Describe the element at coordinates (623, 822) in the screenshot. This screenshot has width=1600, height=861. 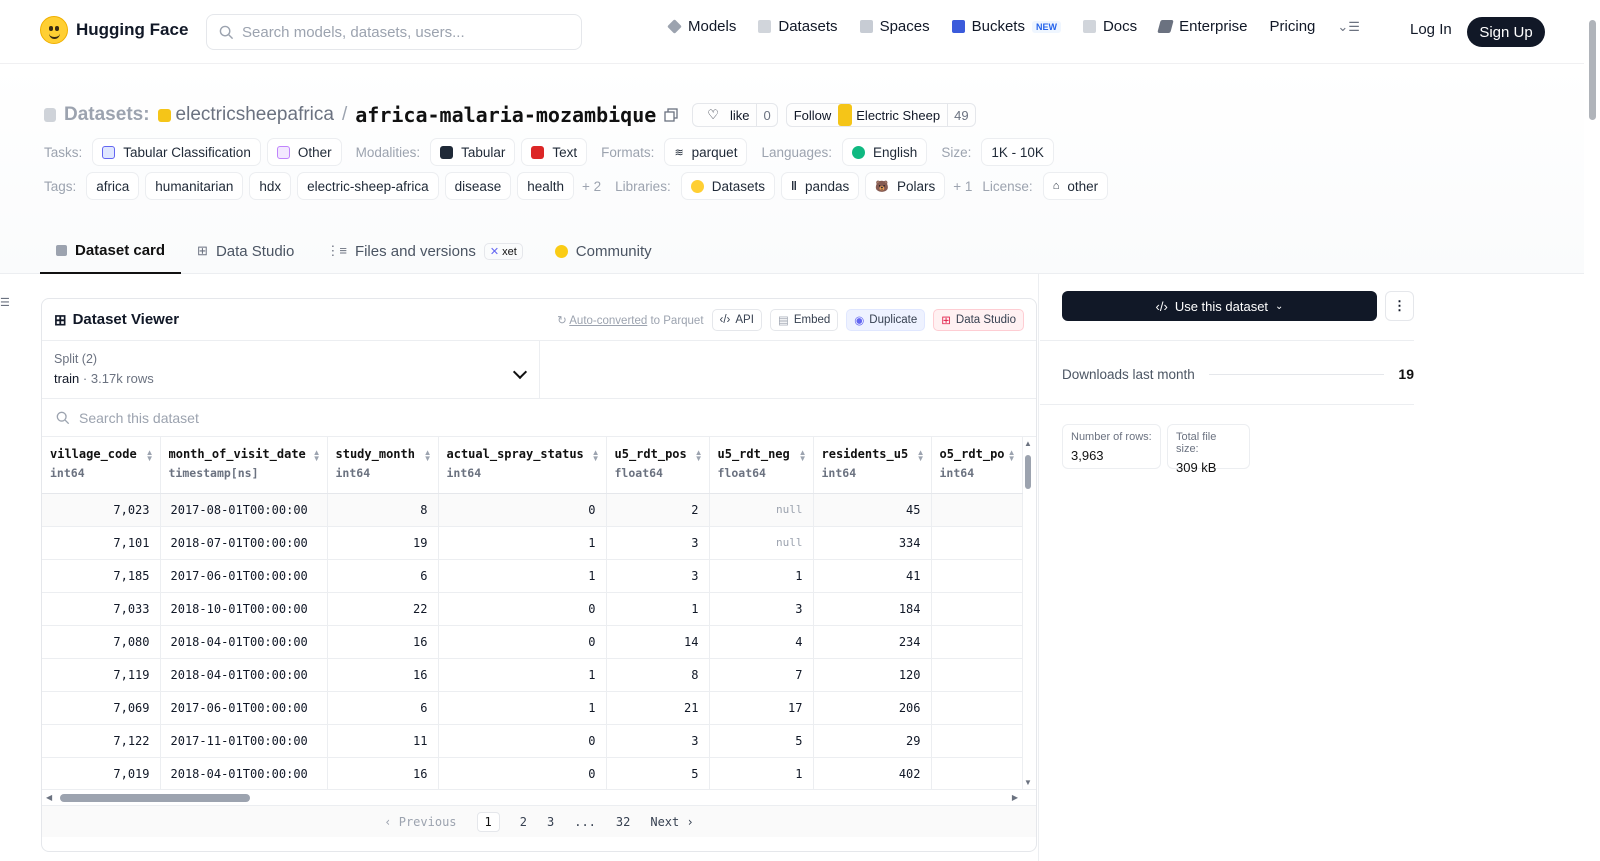
I see `page-32-button: 32` at that location.